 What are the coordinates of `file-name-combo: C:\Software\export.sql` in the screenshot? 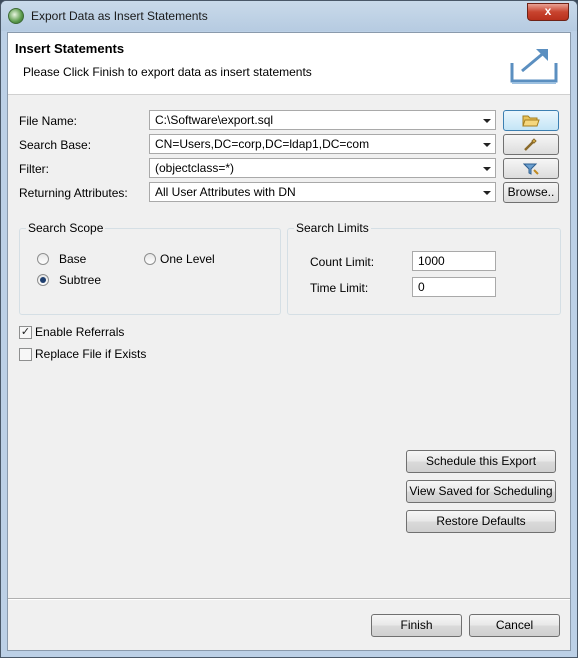 It's located at (322, 120).